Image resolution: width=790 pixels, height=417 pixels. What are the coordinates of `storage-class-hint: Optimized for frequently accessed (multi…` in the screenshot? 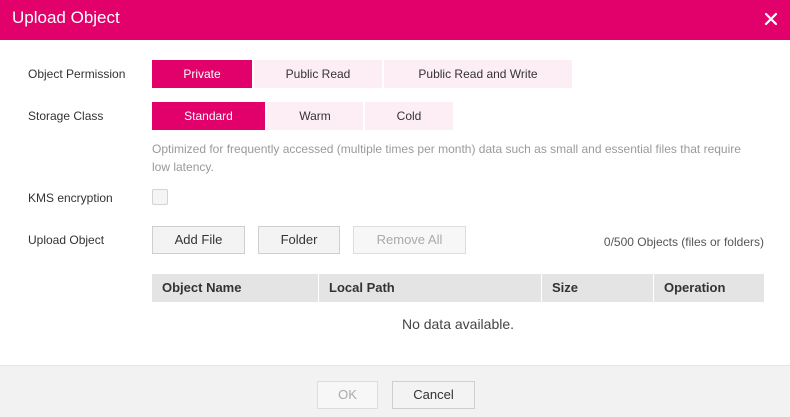 It's located at (446, 158).